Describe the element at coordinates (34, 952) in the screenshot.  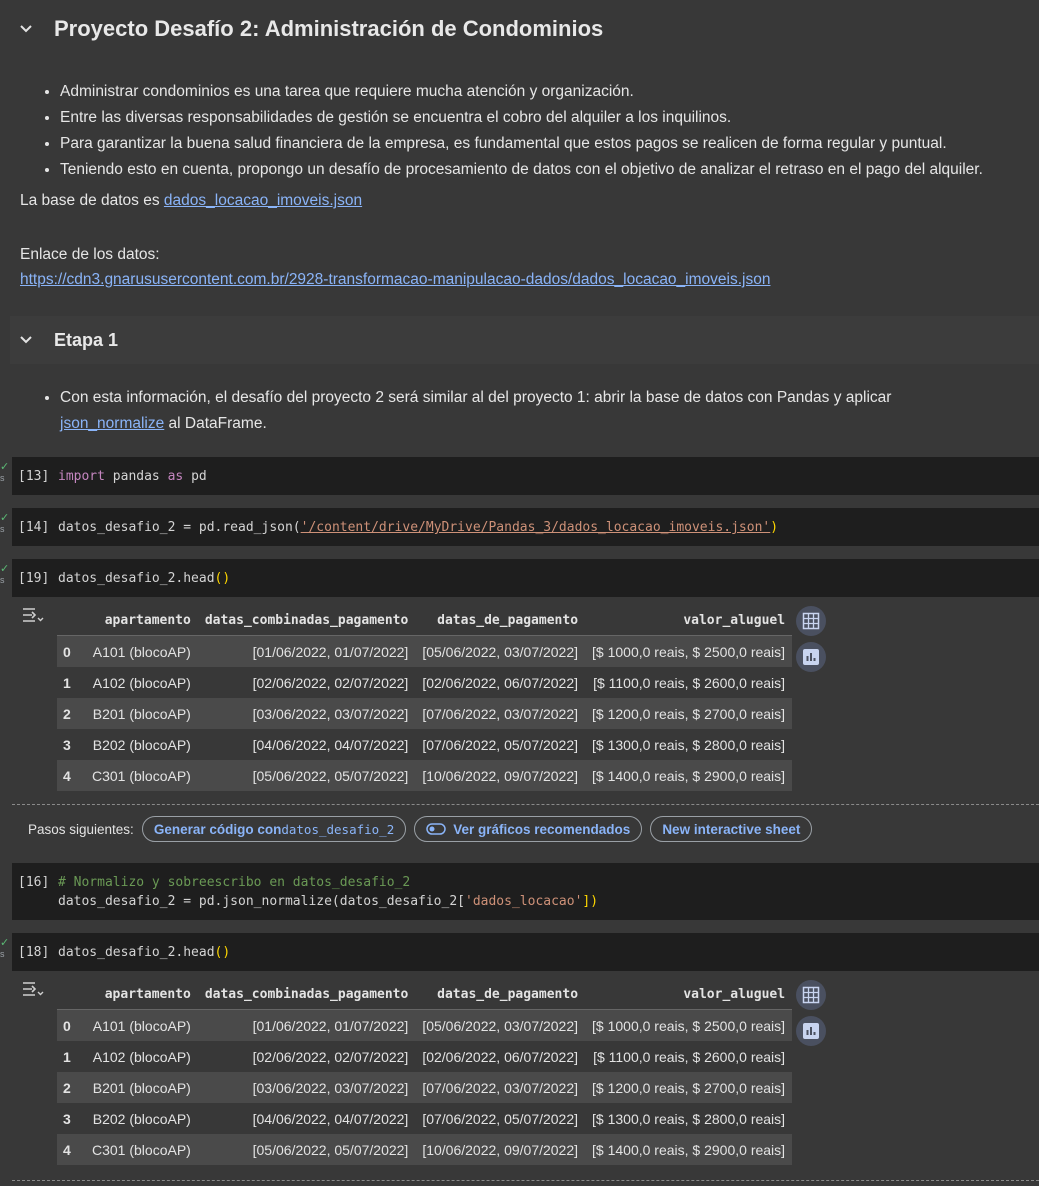
I see `execution-count: [18]` at that location.